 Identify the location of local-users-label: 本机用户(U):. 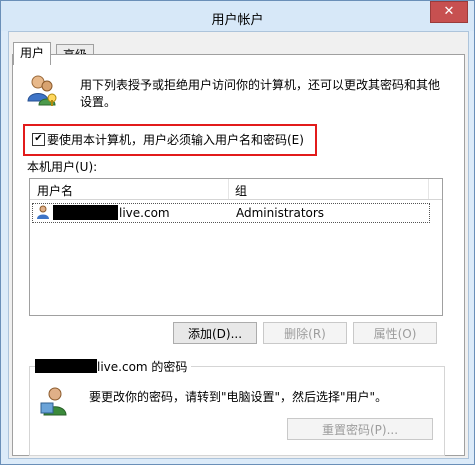
(62, 167).